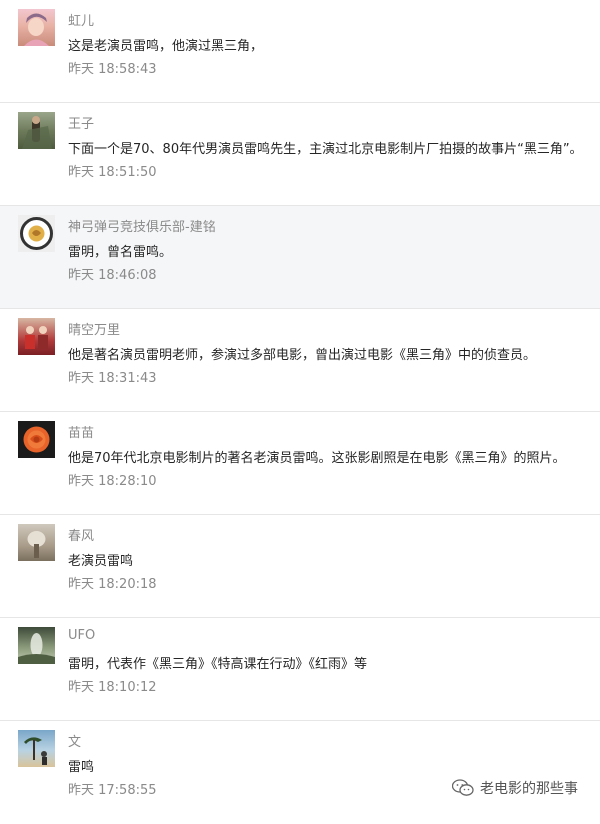  I want to click on comment-time: 昨天 18:10:12, so click(112, 687).